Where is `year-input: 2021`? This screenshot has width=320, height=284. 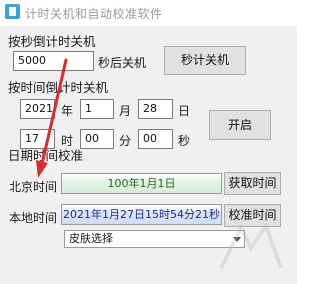 year-input: 2021 is located at coordinates (37, 109).